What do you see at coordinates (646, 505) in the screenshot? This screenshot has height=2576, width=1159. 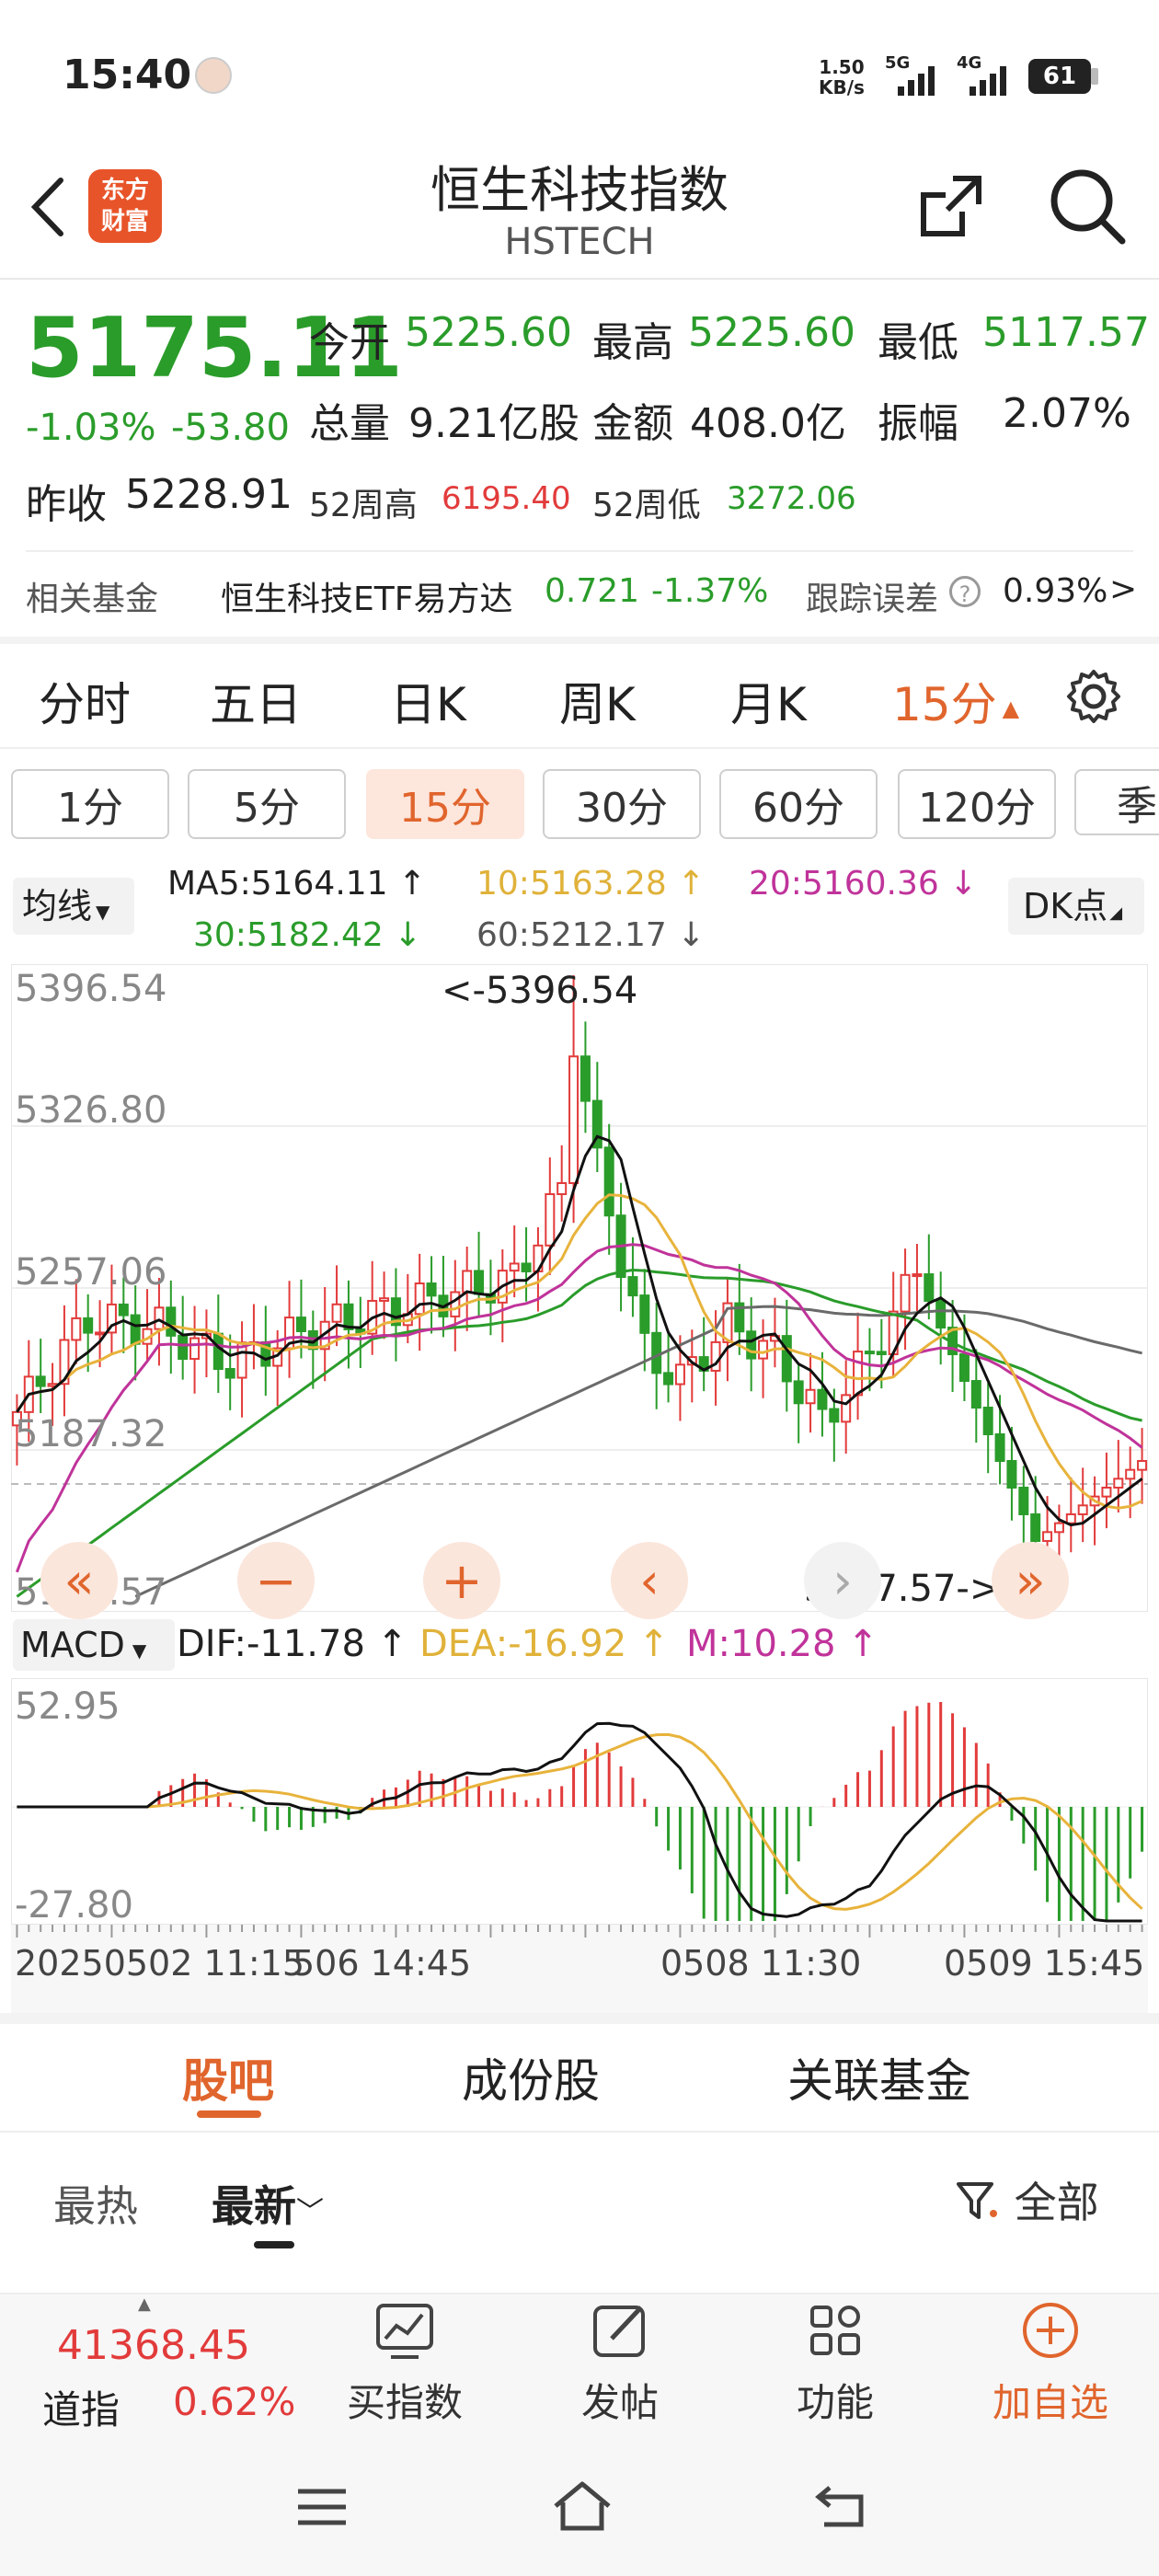 I see `week52-low-label: 52周低` at bounding box center [646, 505].